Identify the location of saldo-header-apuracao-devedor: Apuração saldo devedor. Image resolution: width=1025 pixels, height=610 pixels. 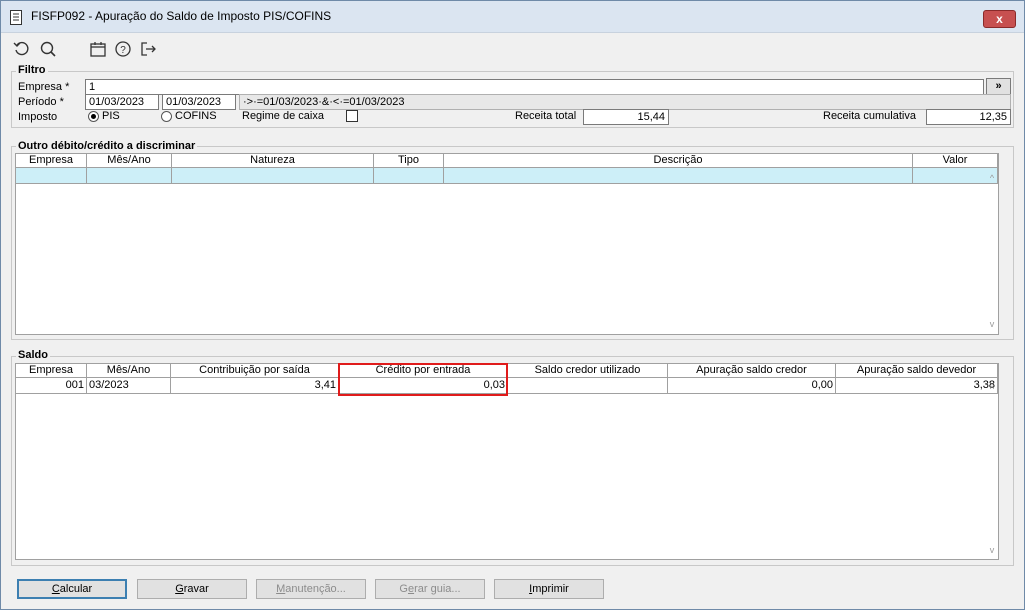
(917, 371).